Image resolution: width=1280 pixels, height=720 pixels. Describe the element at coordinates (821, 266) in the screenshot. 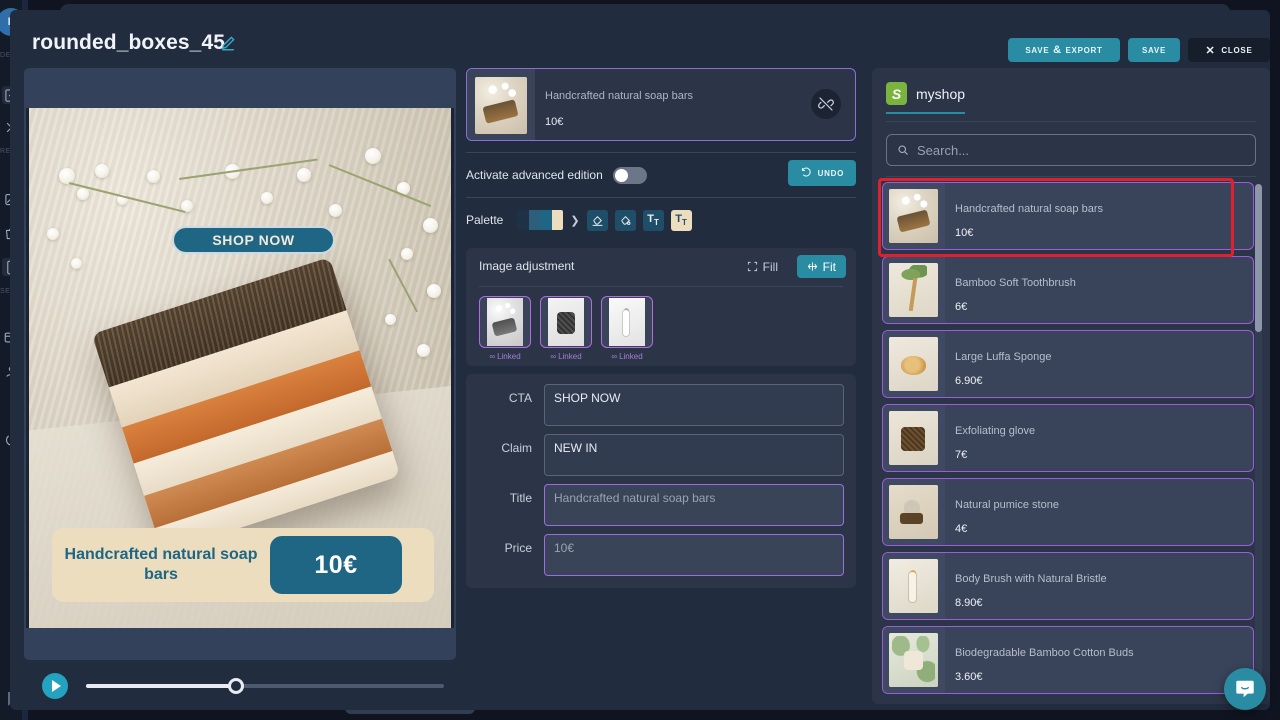

I see `image-fit-button: Fit` at that location.